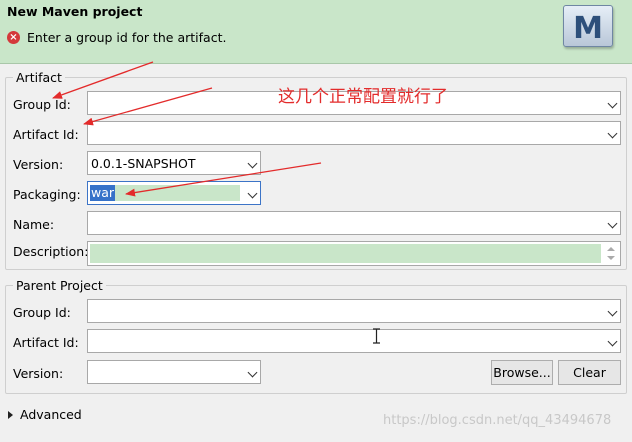 This screenshot has width=632, height=442. I want to click on version-dropdown-icon, so click(251, 163).